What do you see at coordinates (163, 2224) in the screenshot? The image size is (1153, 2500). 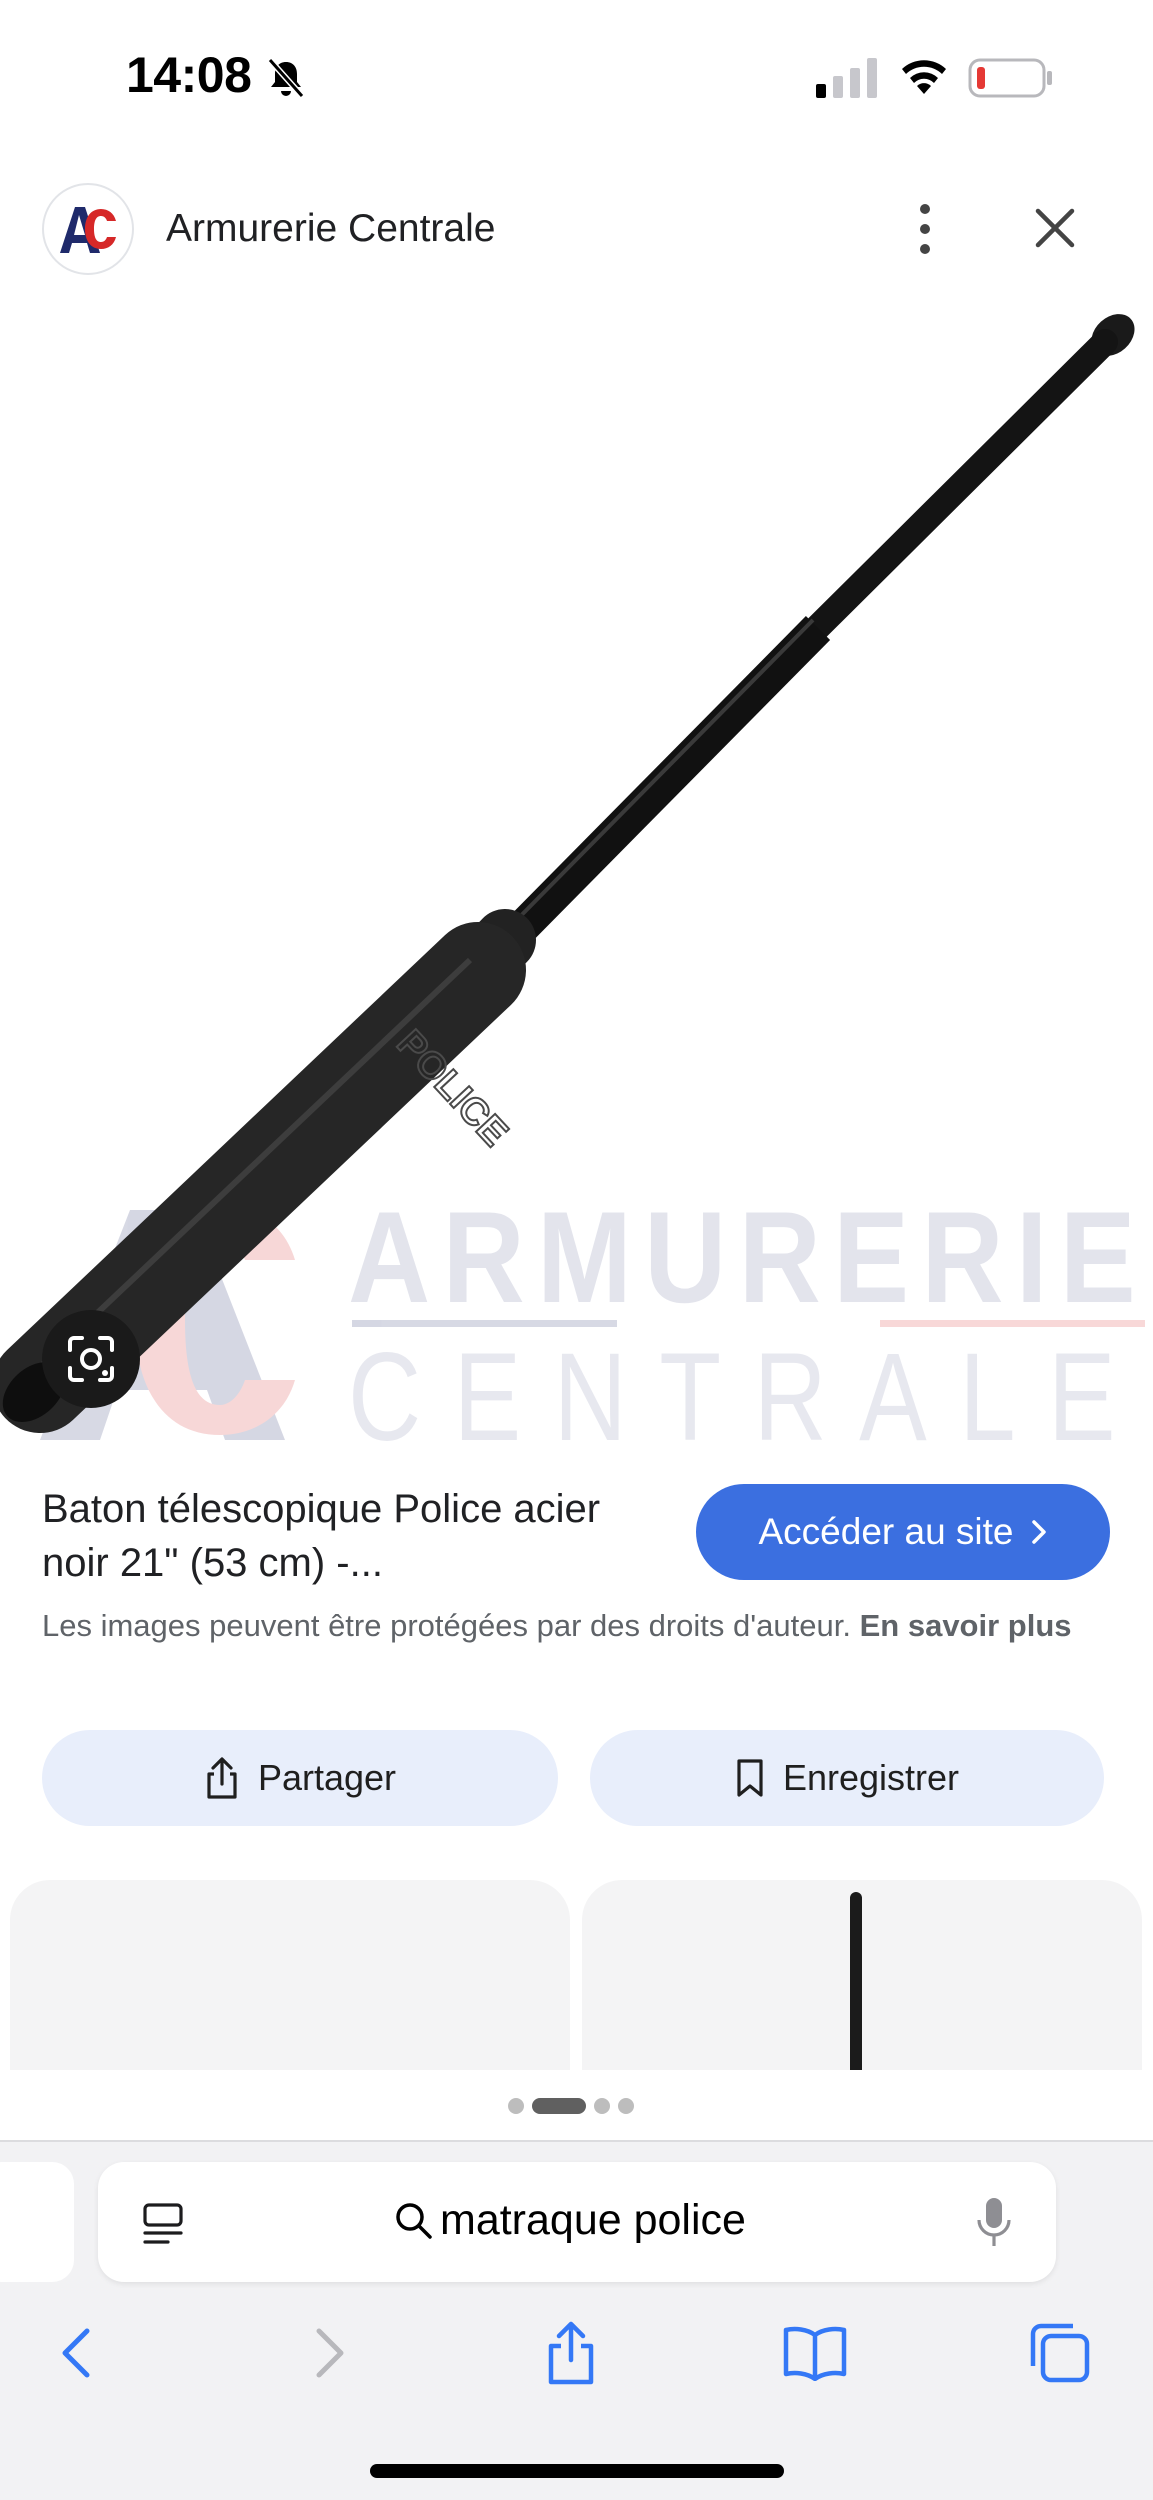 I see `page-menu-icon` at bounding box center [163, 2224].